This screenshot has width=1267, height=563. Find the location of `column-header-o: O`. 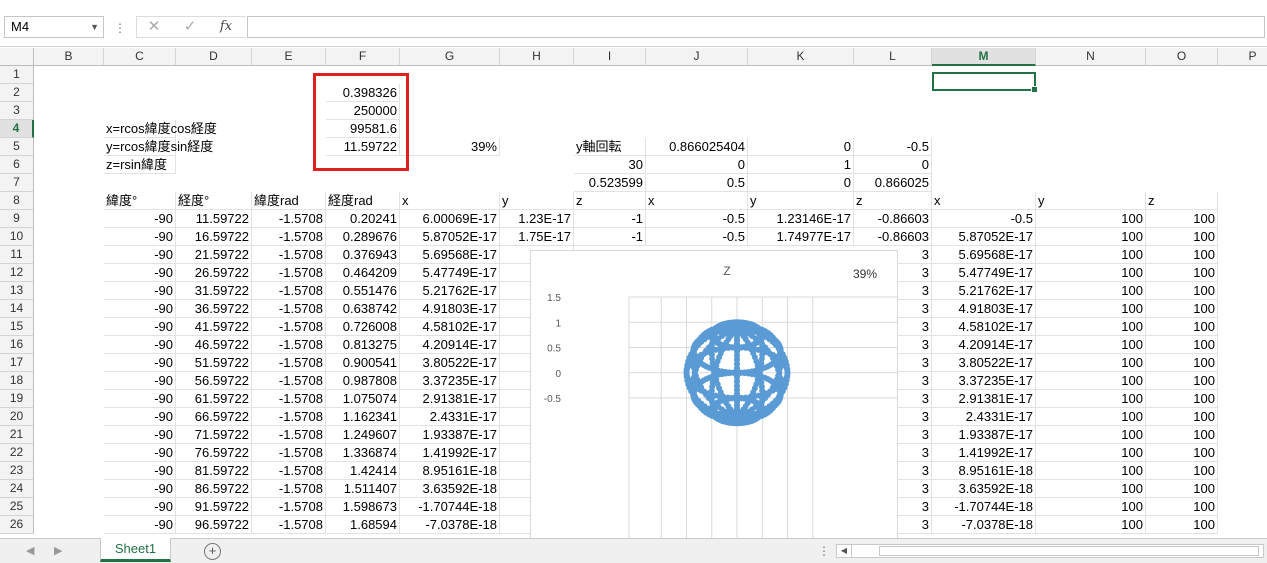

column-header-o: O is located at coordinates (1182, 57).